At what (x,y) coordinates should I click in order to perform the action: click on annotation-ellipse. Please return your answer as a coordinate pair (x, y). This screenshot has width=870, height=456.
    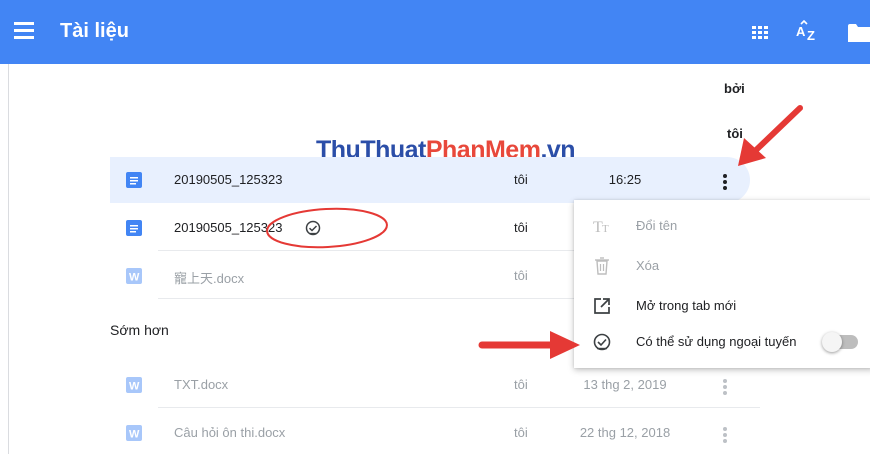
    Looking at the image, I should click on (327, 228).